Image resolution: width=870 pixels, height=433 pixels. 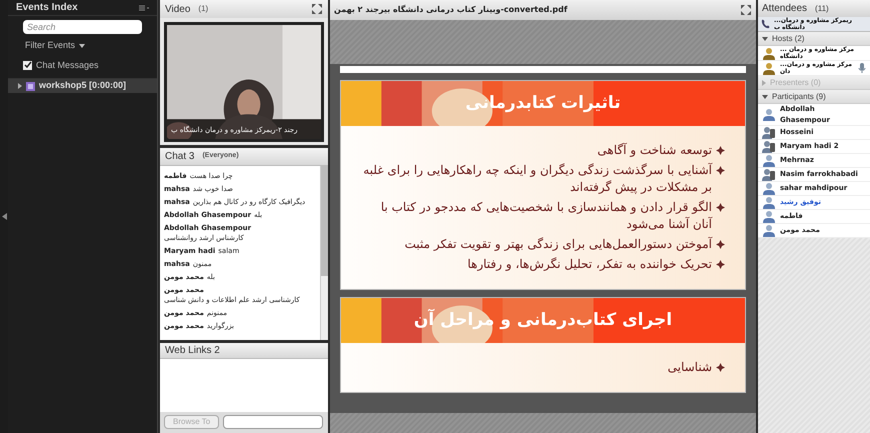 I want to click on slide-bullet: تحریک خواننده به تفکر، تحلیل نگرش‌ها، و رفتارها, so click(x=589, y=264).